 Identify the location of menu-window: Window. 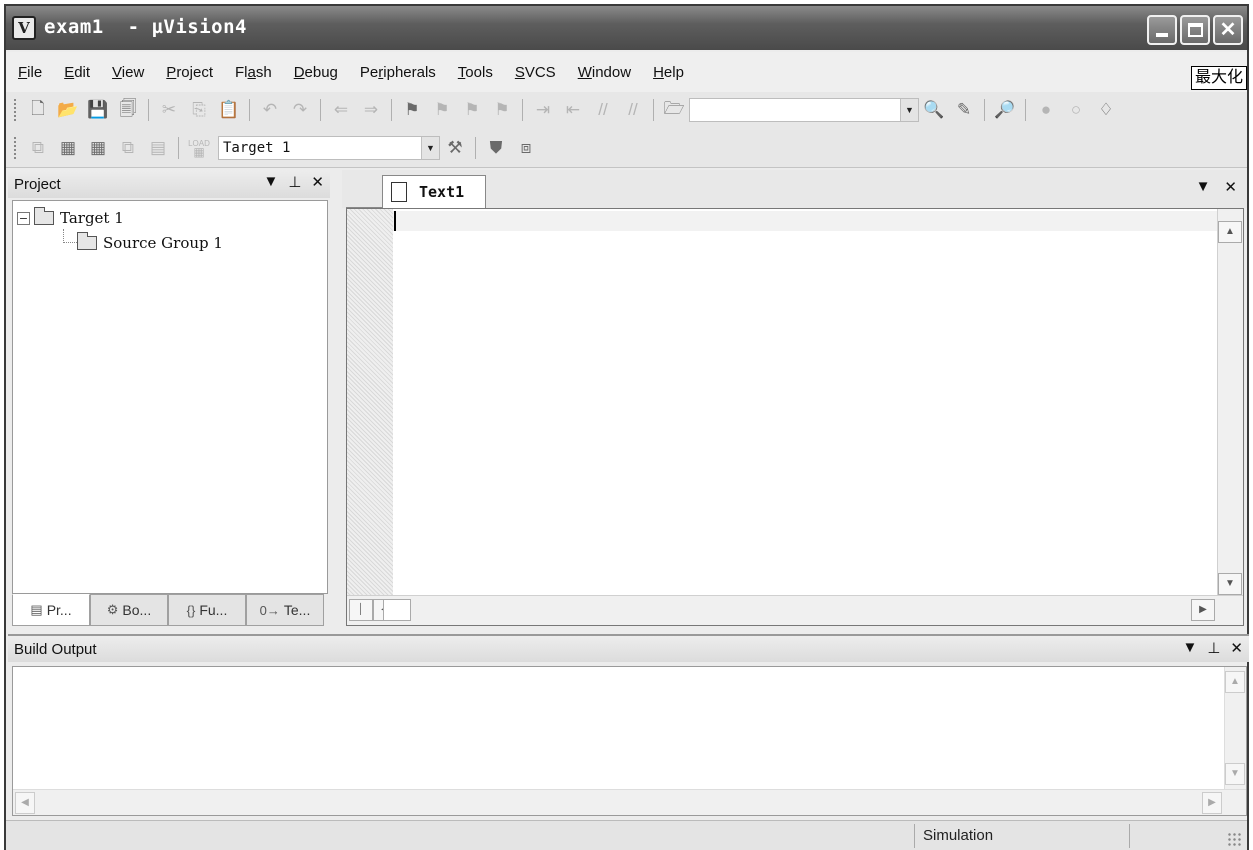
(604, 72).